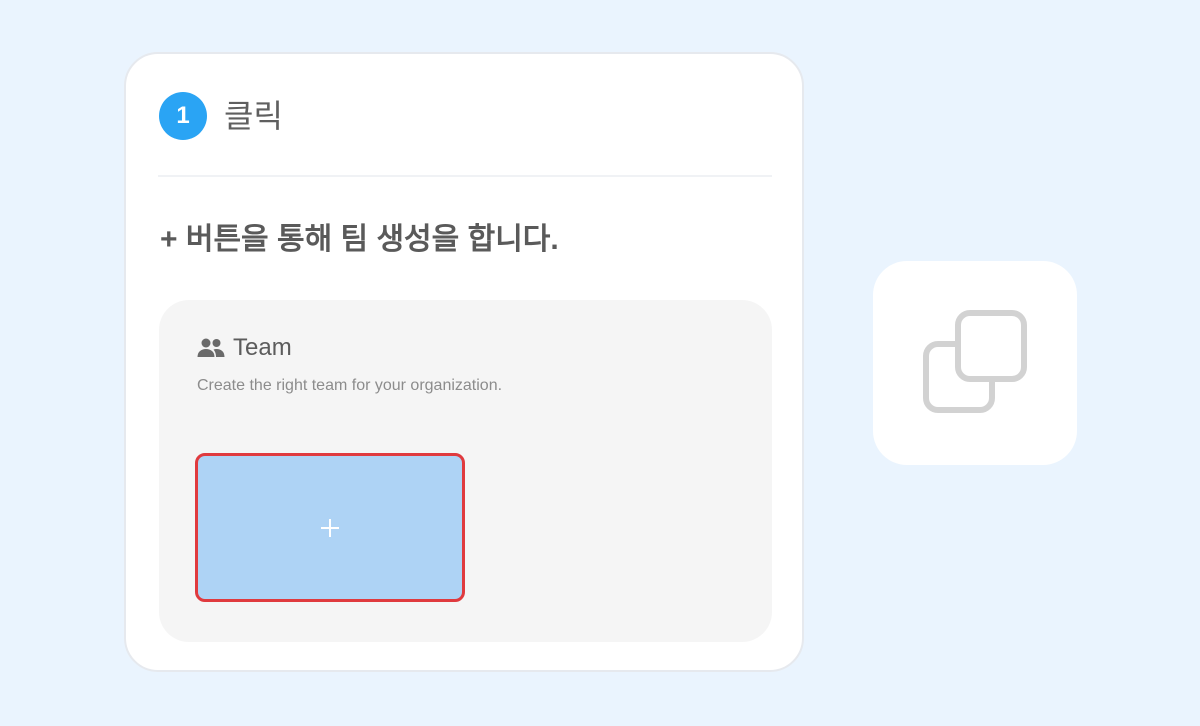  I want to click on copy-icon, so click(975, 361).